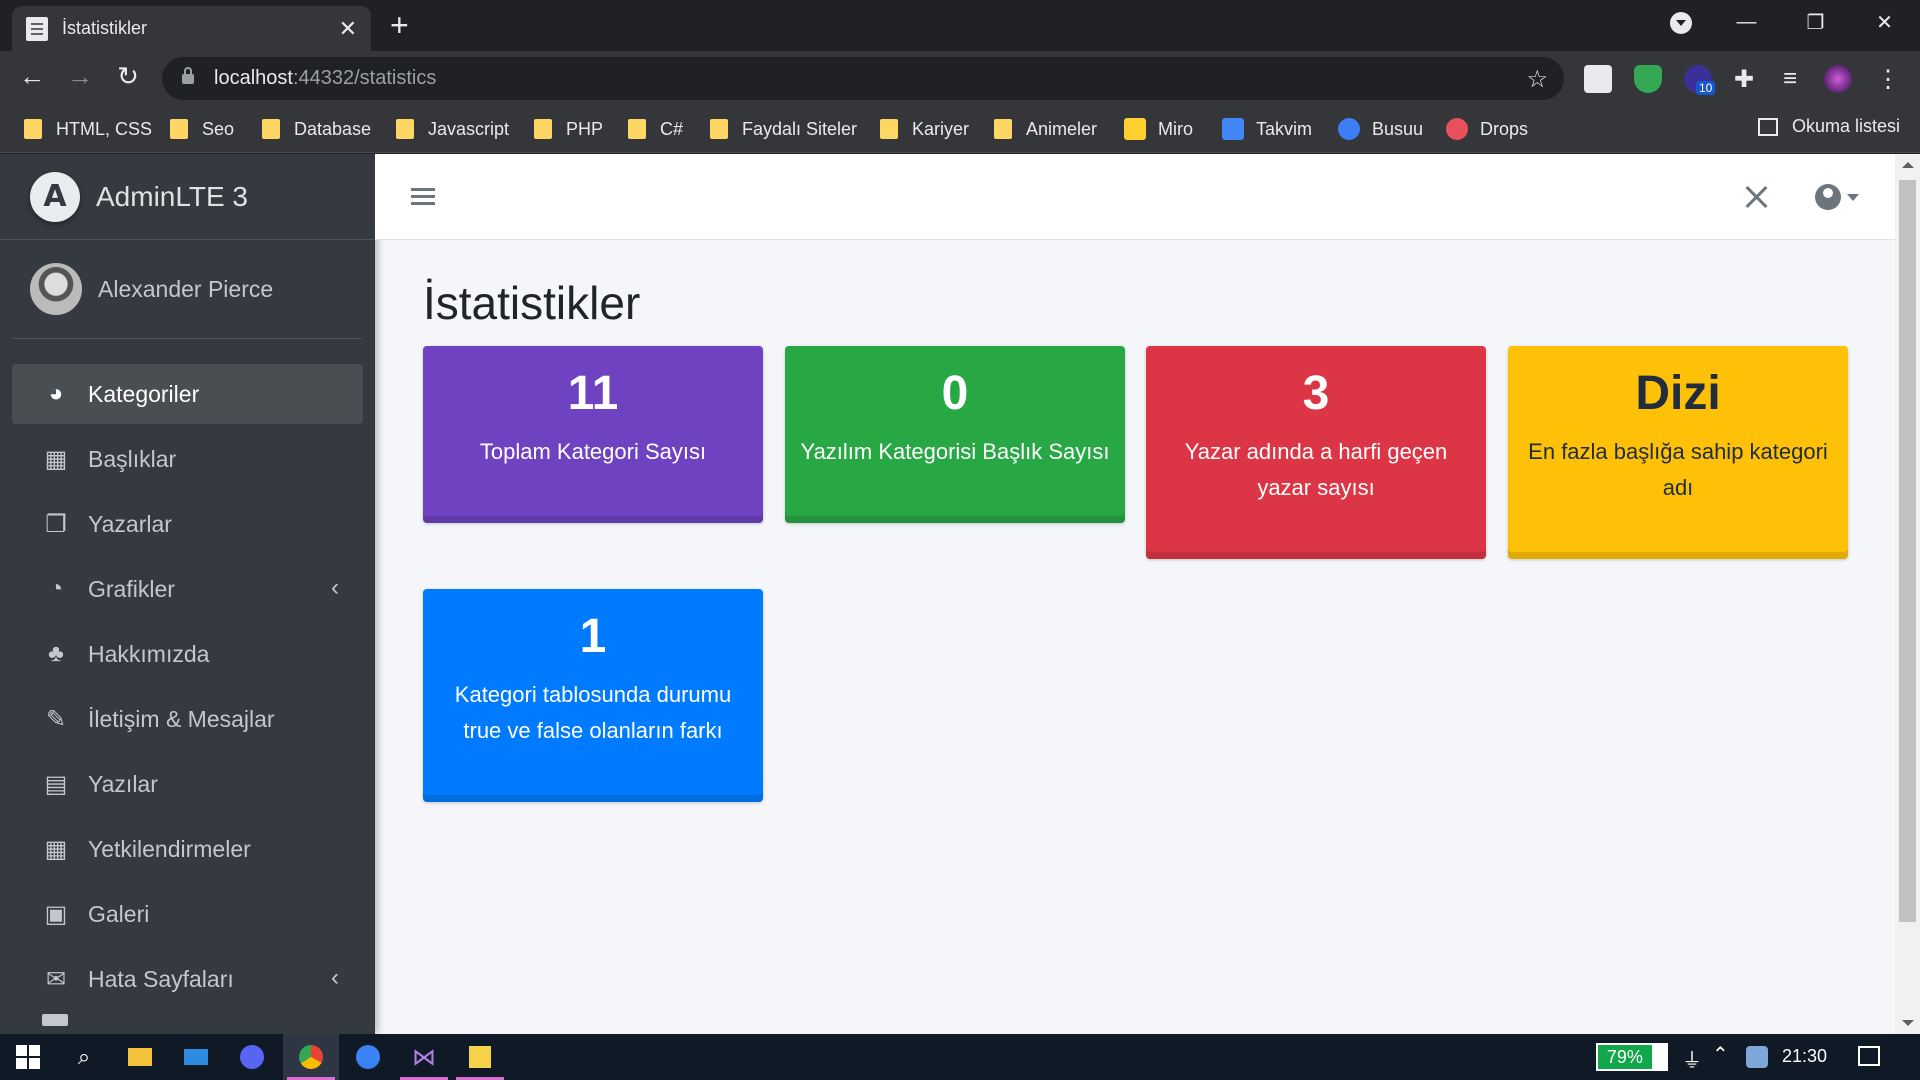  Describe the element at coordinates (80, 76) in the screenshot. I see `forward-icon: →` at that location.